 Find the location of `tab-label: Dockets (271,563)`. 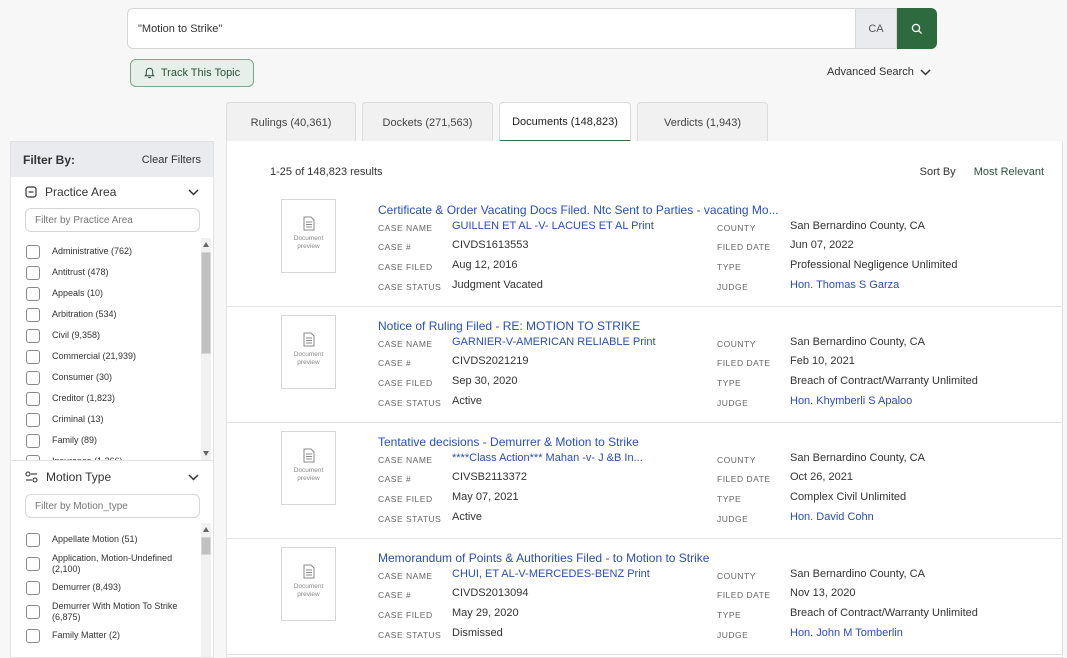

tab-label: Dockets (271,563) is located at coordinates (427, 122).